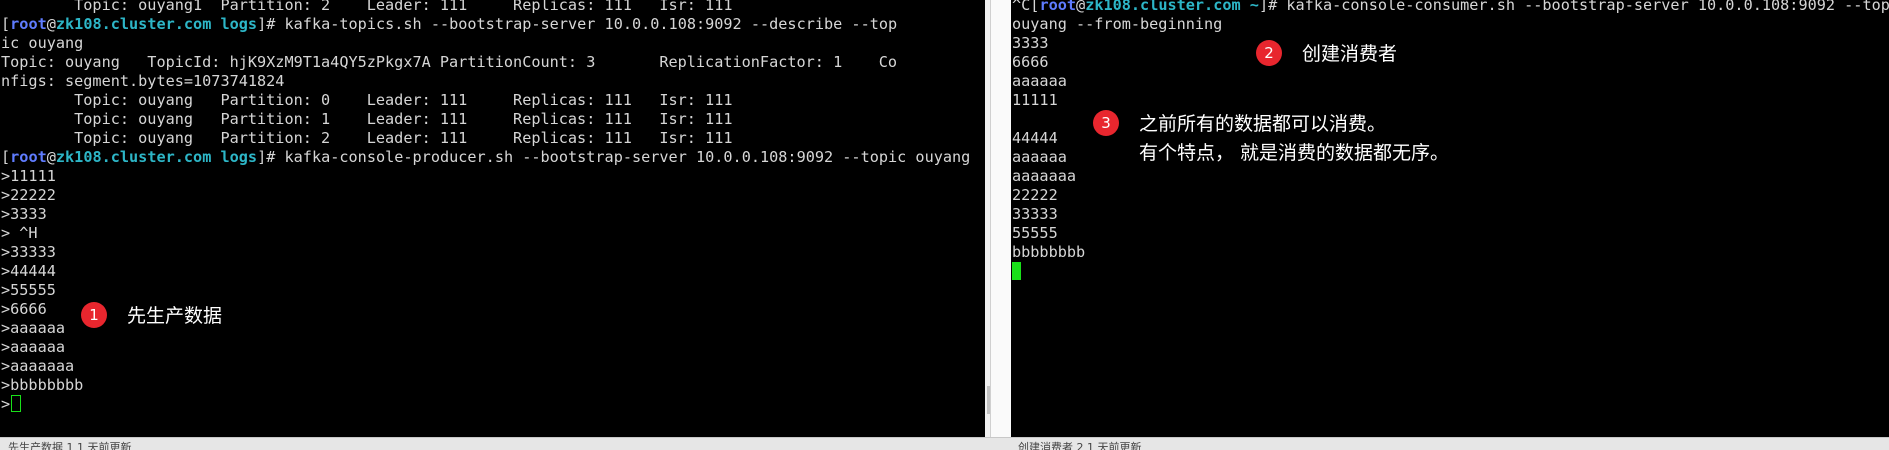  I want to click on terminal-line: aaaaaa, so click(1039, 81).